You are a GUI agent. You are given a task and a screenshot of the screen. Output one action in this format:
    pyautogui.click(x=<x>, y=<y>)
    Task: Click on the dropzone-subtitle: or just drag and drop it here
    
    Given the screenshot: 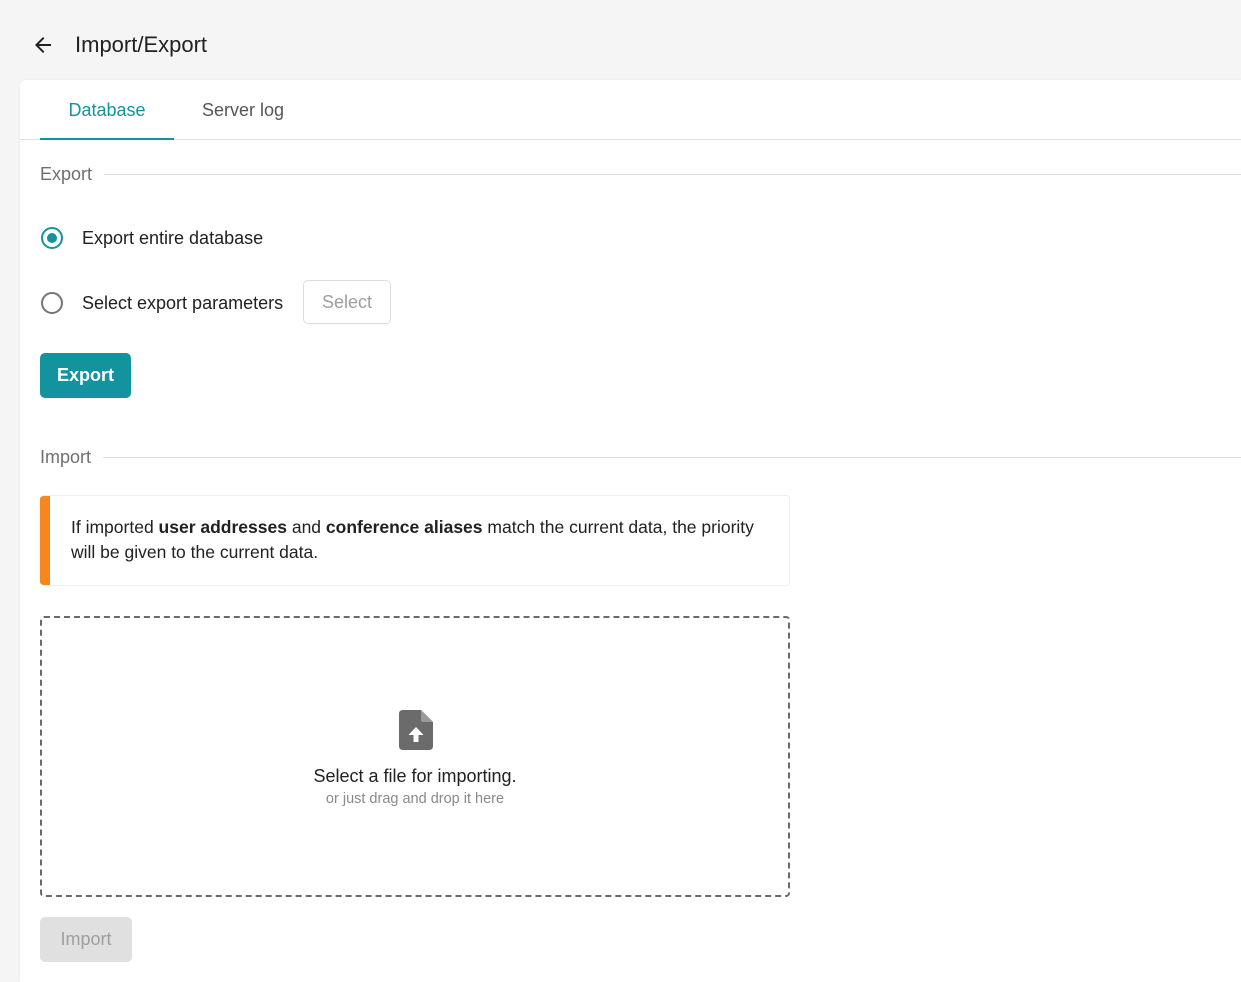 What is the action you would take?
    pyautogui.click(x=415, y=799)
    